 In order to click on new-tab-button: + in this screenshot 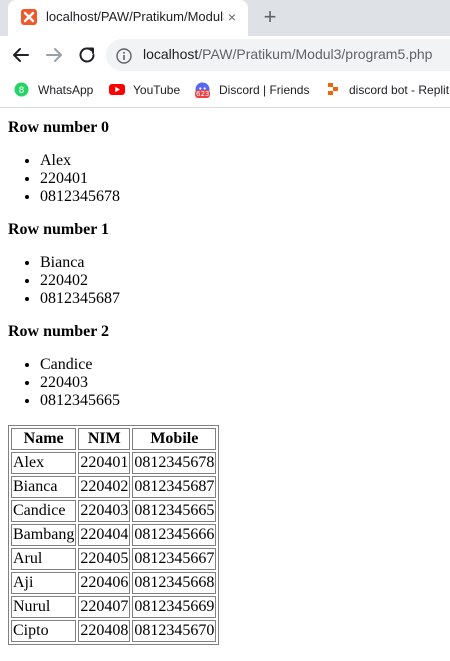, I will do `click(270, 18)`.